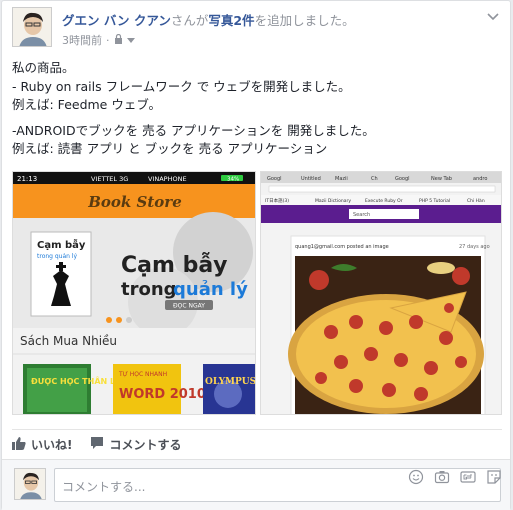 The height and width of the screenshot is (510, 513). I want to click on banner-title-3: quản lý, so click(210, 289).